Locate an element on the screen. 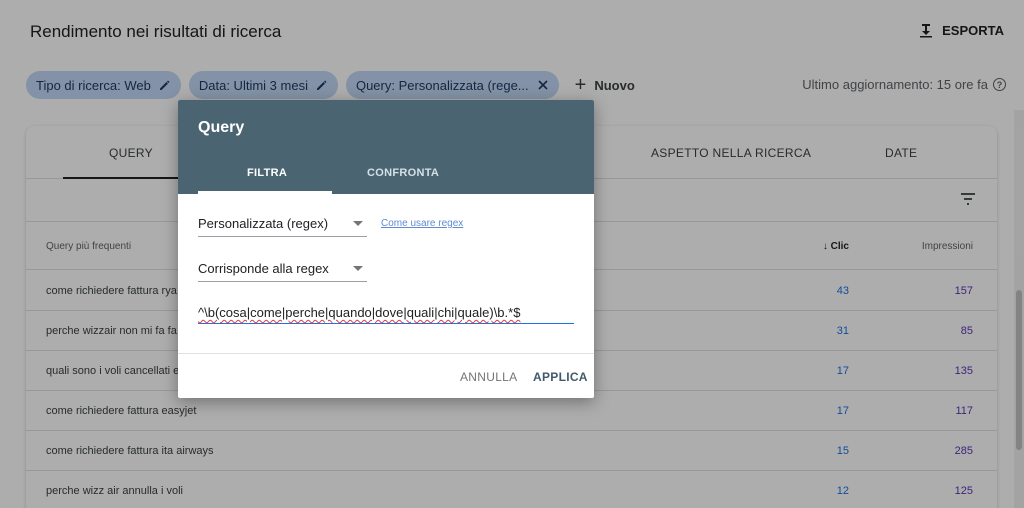 The height and width of the screenshot is (508, 1024). dialog-title: Query is located at coordinates (221, 127).